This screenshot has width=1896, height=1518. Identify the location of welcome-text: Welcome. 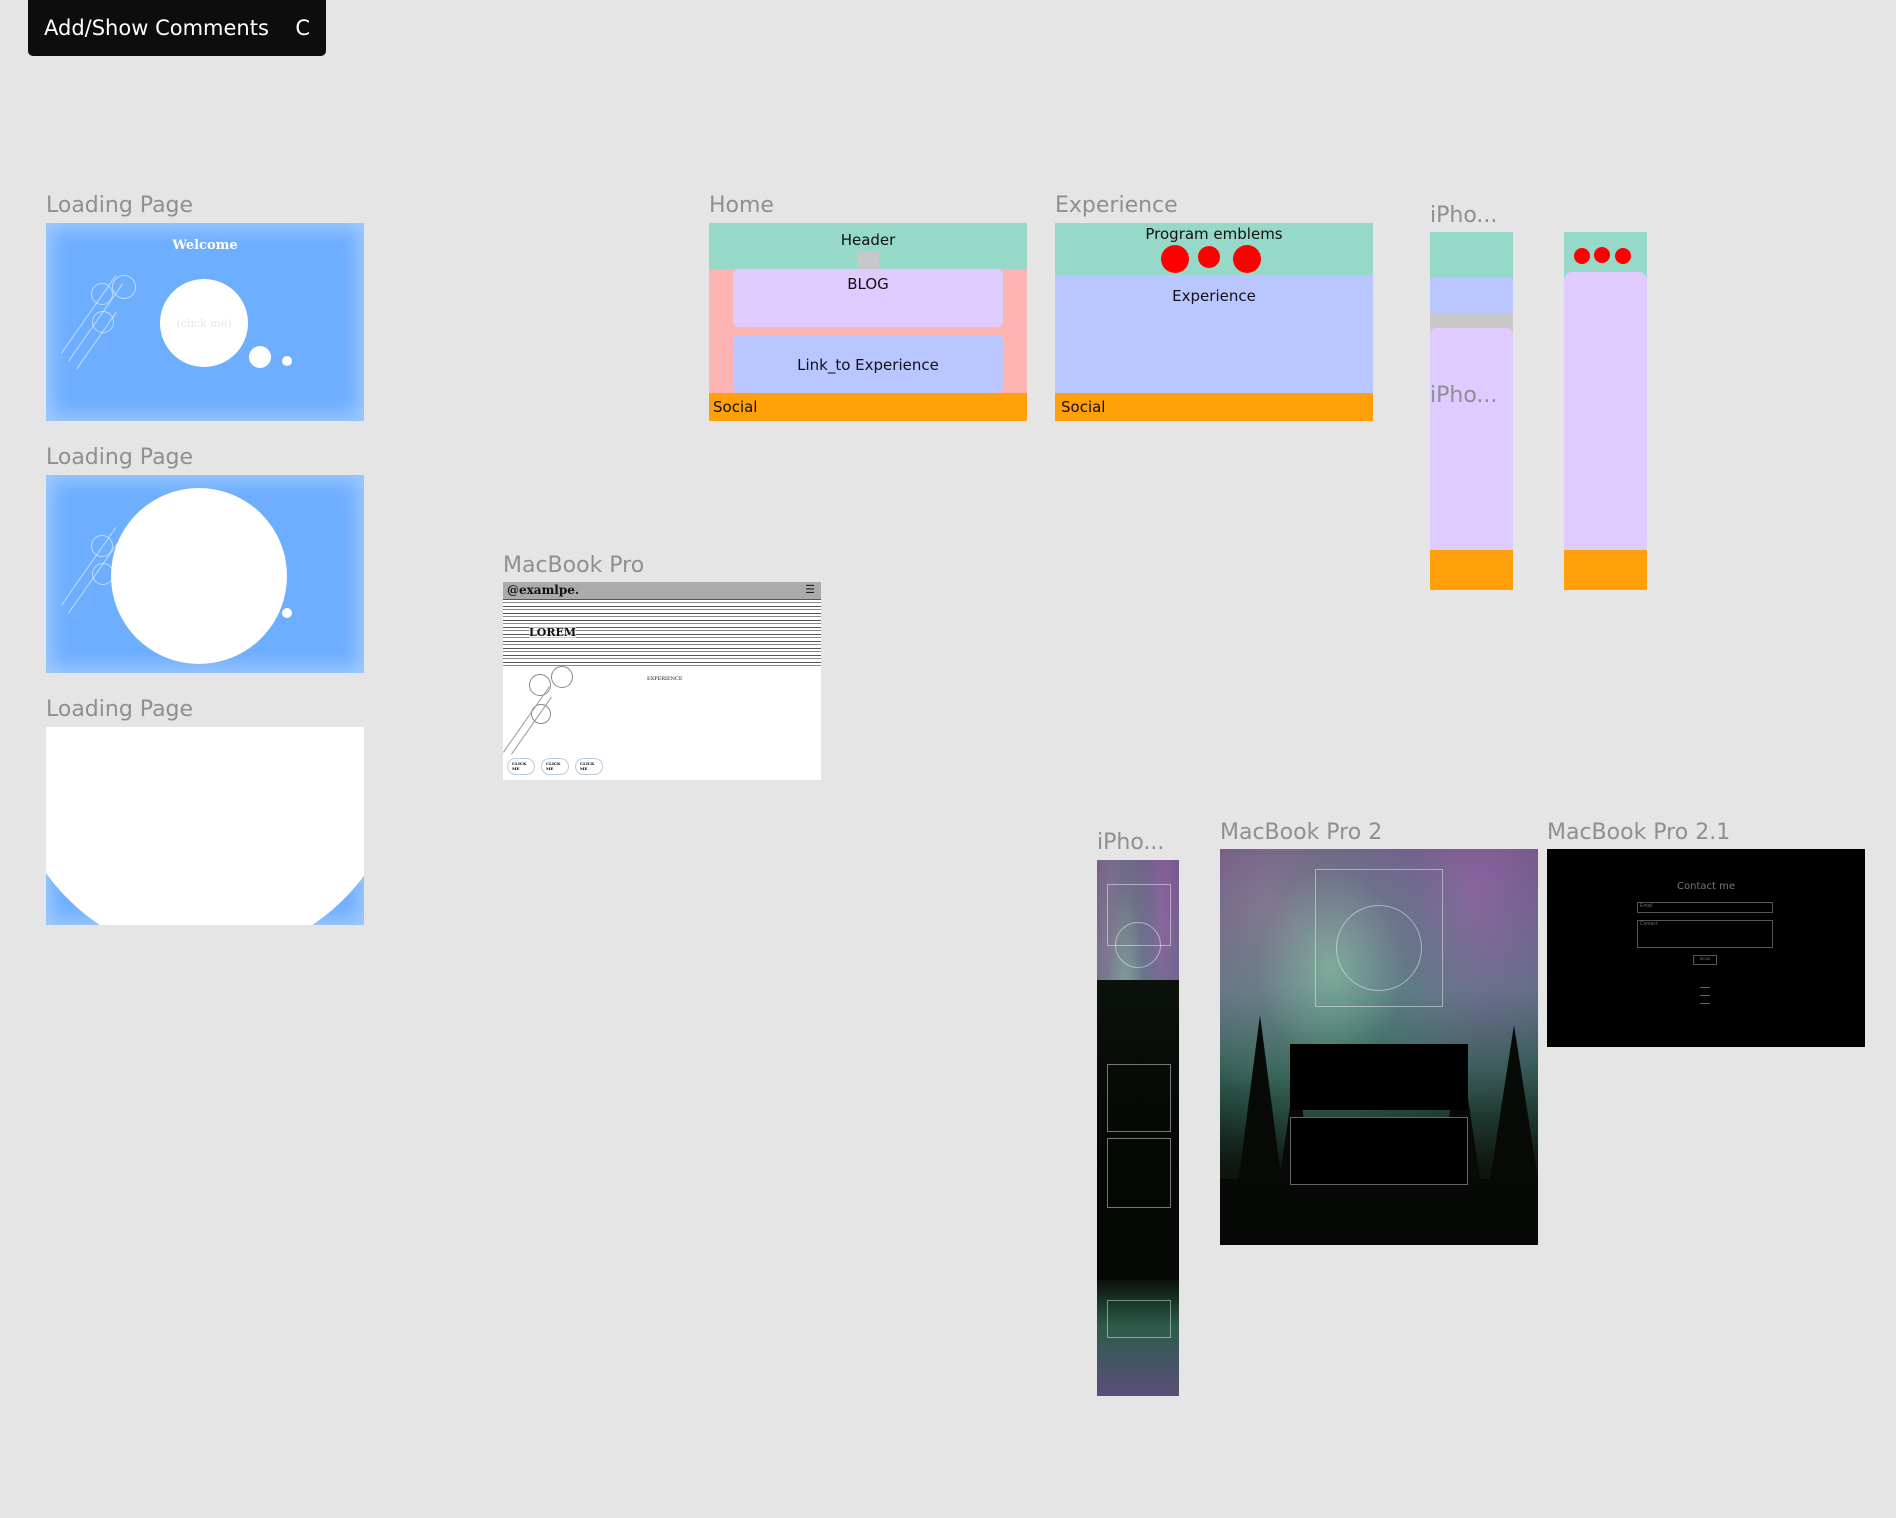
(205, 245).